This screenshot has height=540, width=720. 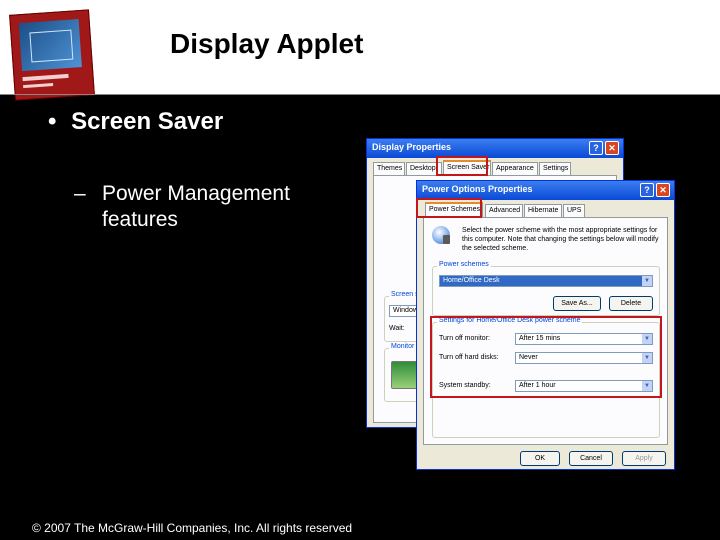 What do you see at coordinates (540, 458) in the screenshot?
I see `ok-button: OK` at bounding box center [540, 458].